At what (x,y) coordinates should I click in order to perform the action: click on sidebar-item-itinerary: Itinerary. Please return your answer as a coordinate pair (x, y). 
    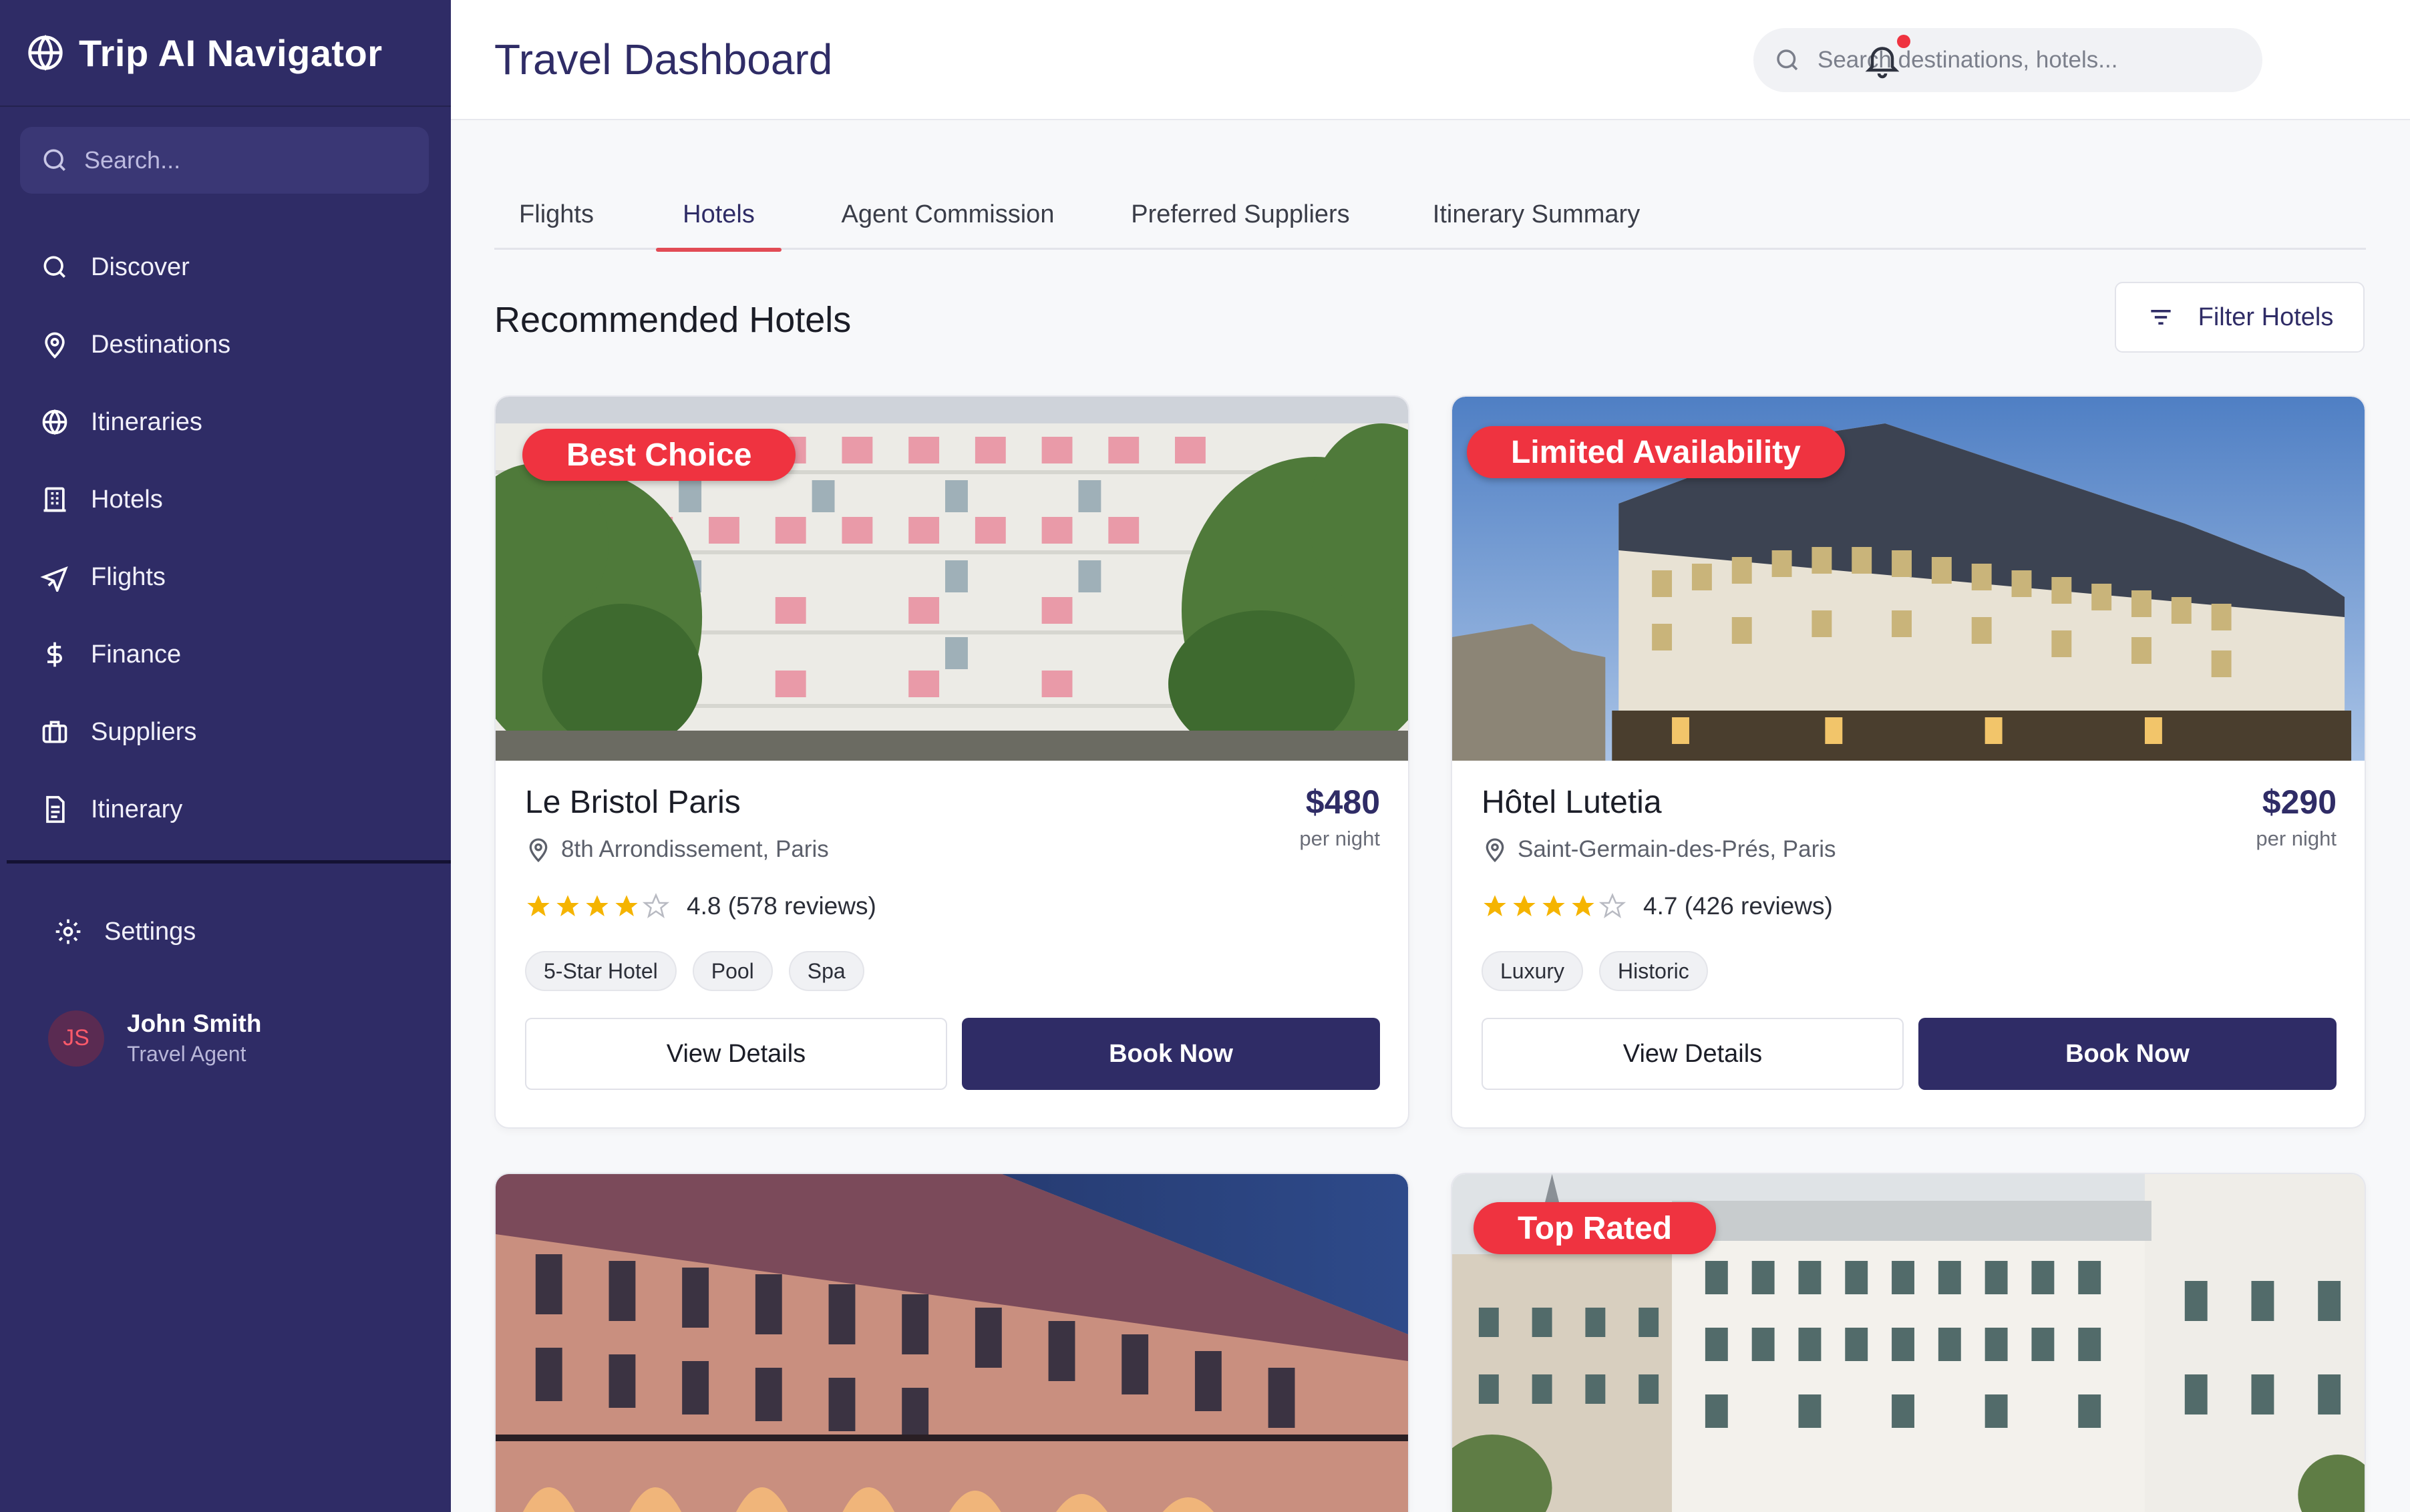
    Looking at the image, I should click on (226, 809).